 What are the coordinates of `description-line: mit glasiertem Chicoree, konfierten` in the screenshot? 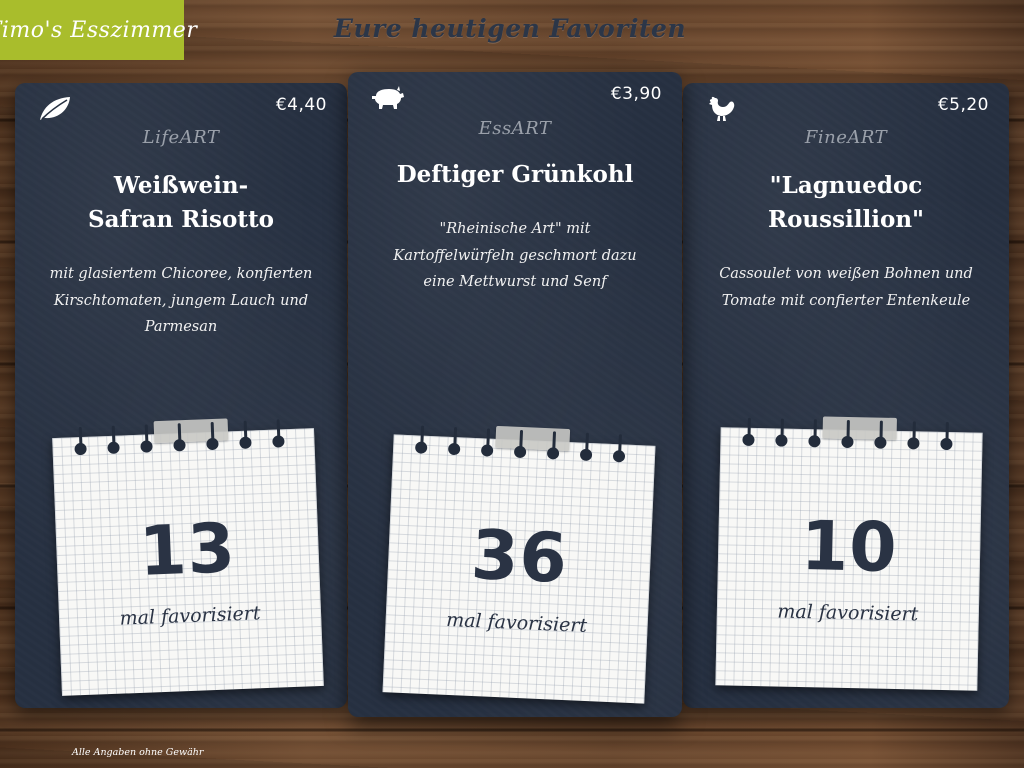 It's located at (181, 274).